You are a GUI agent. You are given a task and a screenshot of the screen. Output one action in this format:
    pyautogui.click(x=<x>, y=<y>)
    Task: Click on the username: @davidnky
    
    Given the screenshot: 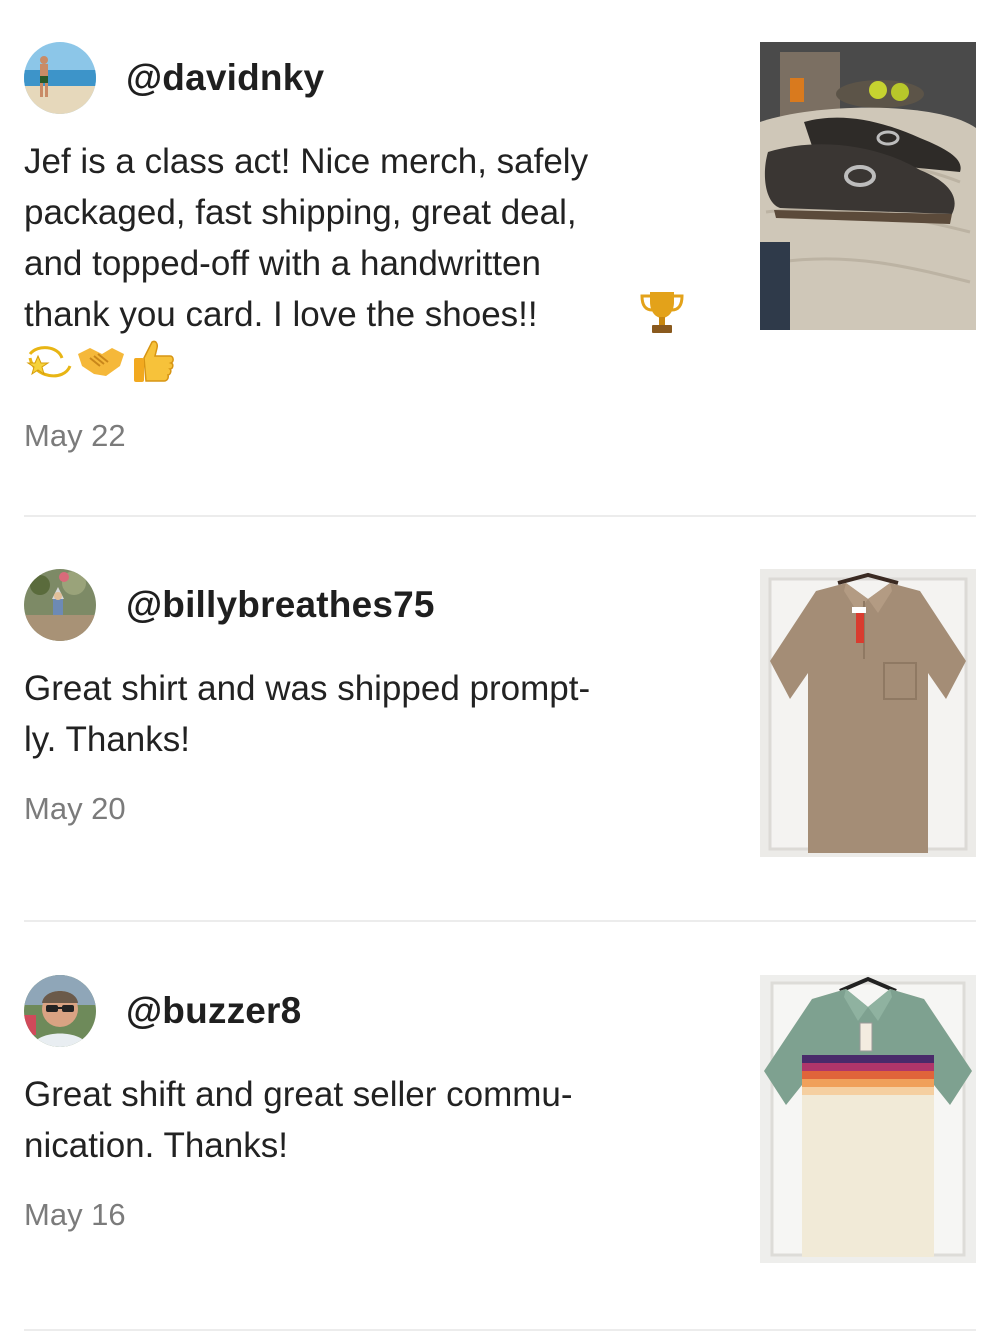 What is the action you would take?
    pyautogui.click(x=225, y=78)
    